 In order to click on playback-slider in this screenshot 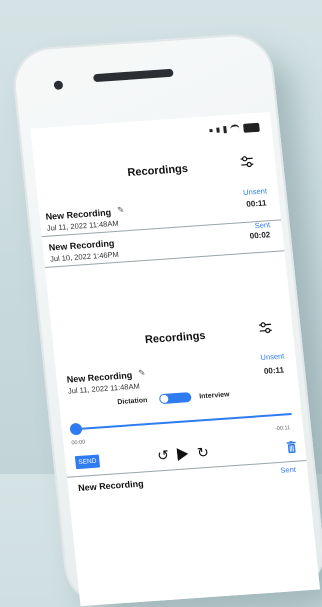, I will do `click(183, 422)`.